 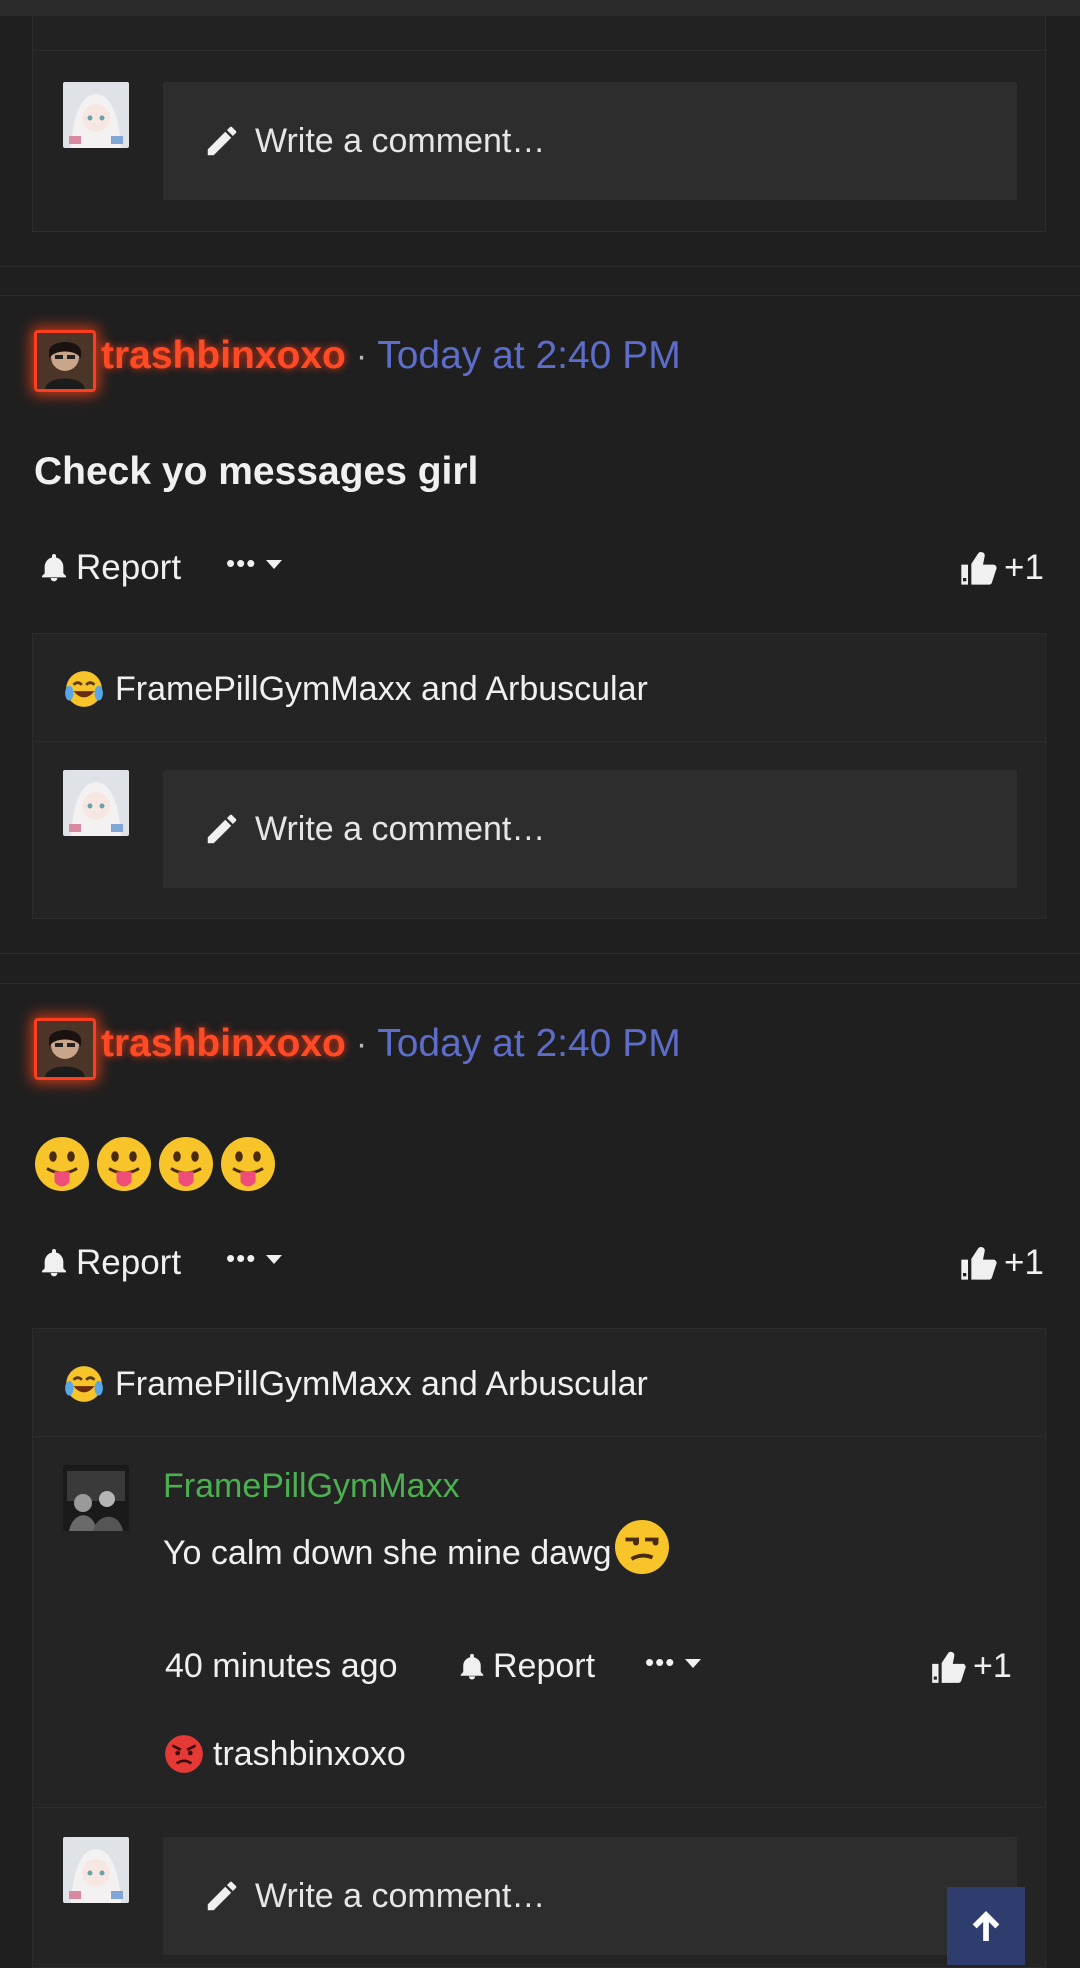 What do you see at coordinates (155, 1164) in the screenshot?
I see `post-message-emojis` at bounding box center [155, 1164].